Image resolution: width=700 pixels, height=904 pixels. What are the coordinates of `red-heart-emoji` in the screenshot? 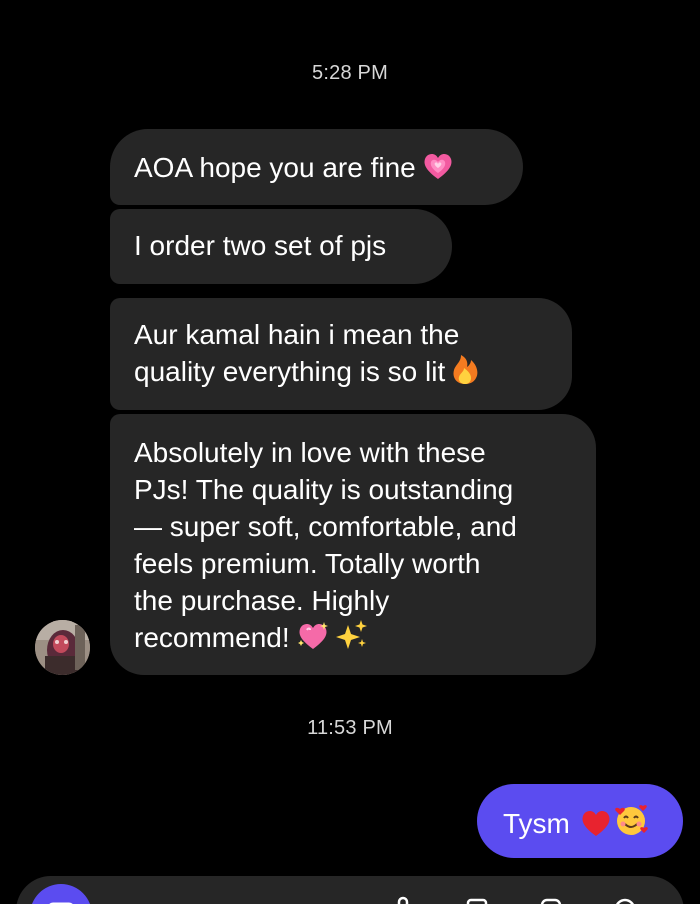 It's located at (596, 827).